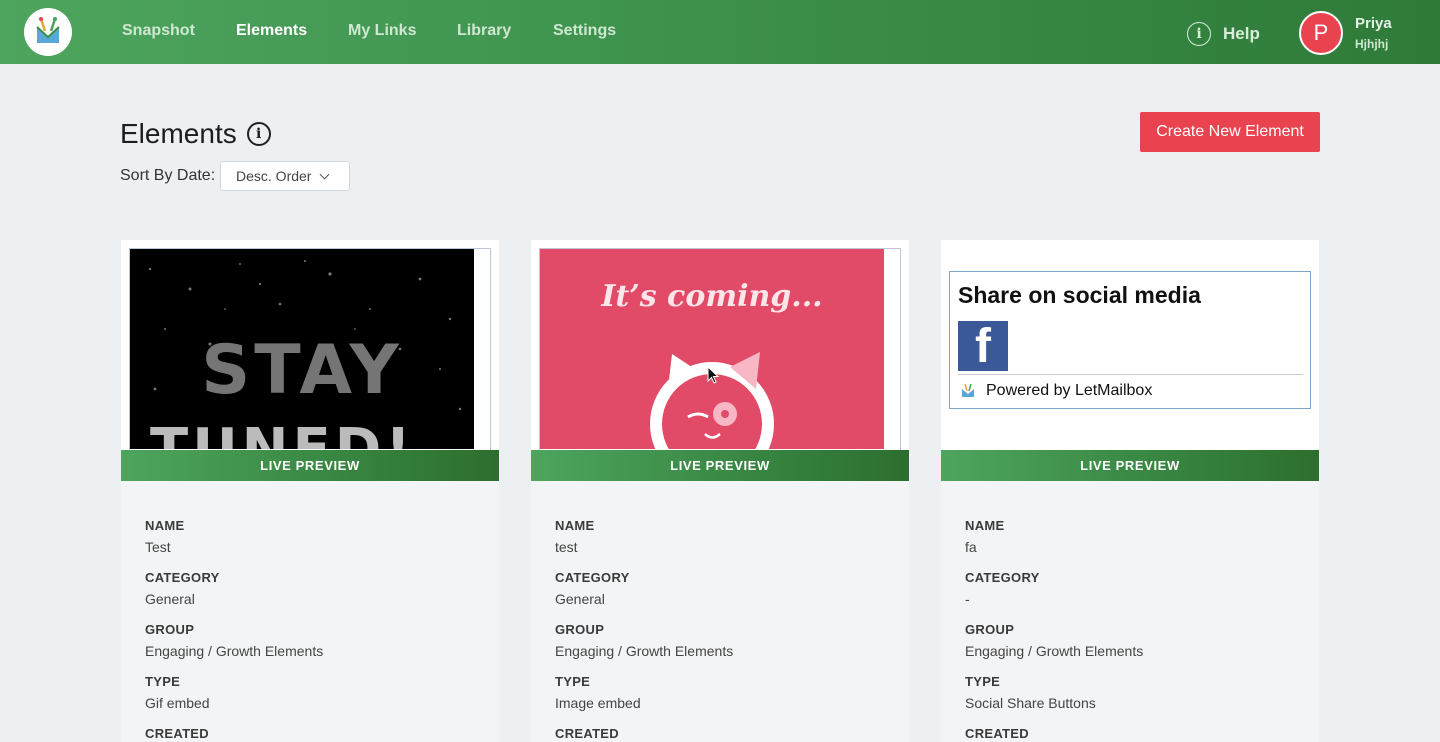 The width and height of the screenshot is (1440, 742). What do you see at coordinates (1230, 132) in the screenshot?
I see `create-new-element-button: Create New Element` at bounding box center [1230, 132].